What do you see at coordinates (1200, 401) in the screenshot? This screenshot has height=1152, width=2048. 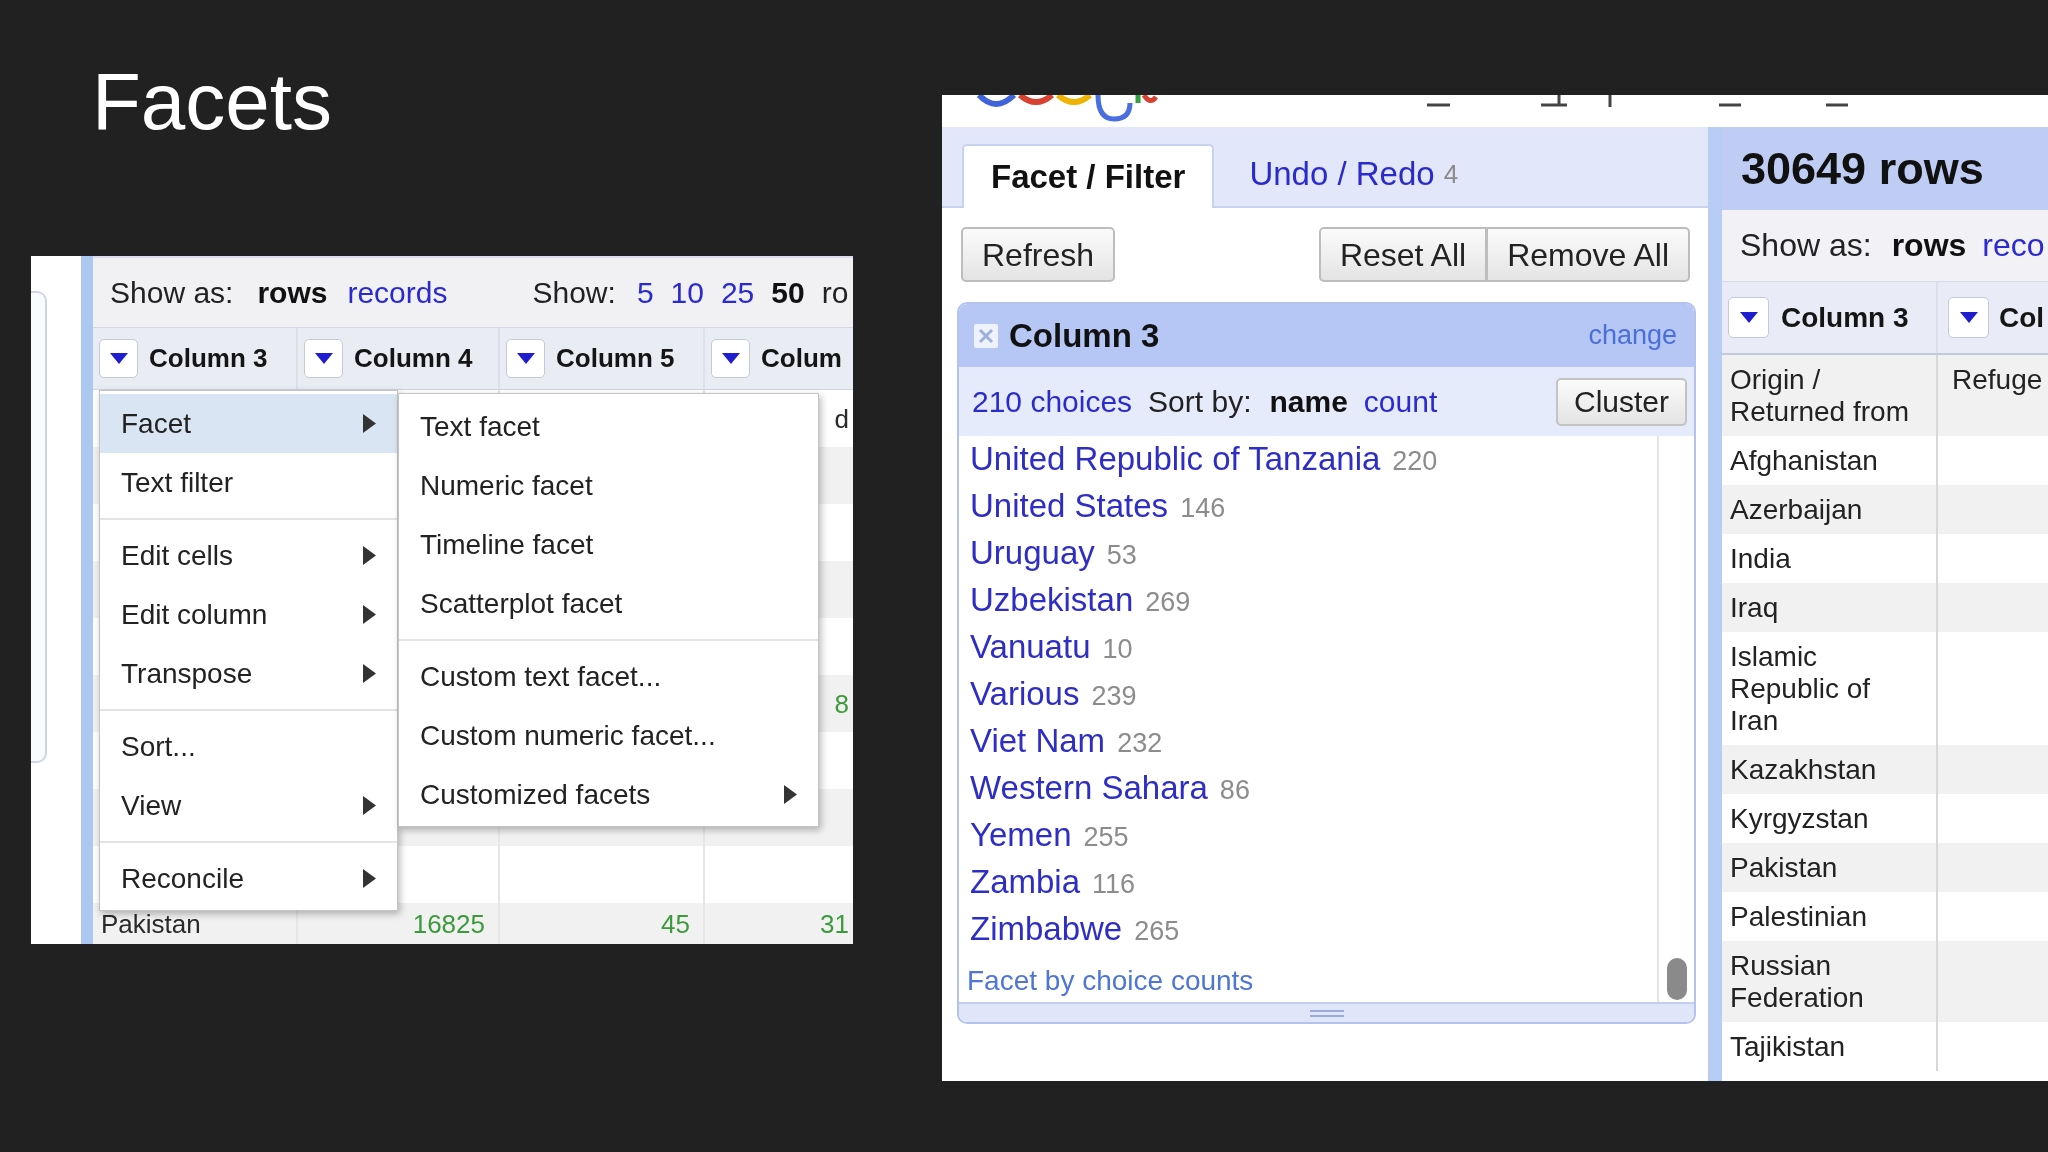 I see `sort-label: Sort by:` at bounding box center [1200, 401].